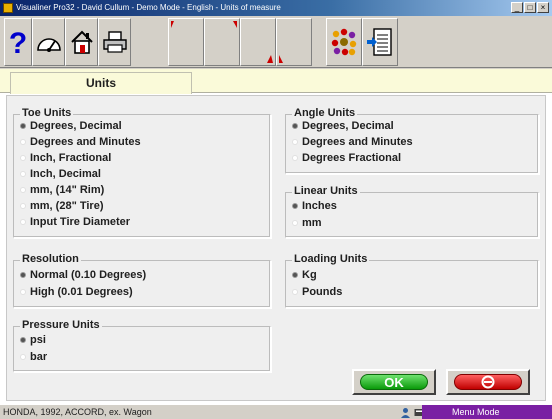  What do you see at coordinates (65, 158) in the screenshot?
I see `toe-option-inch-fractional: Inch, Fractional` at bounding box center [65, 158].